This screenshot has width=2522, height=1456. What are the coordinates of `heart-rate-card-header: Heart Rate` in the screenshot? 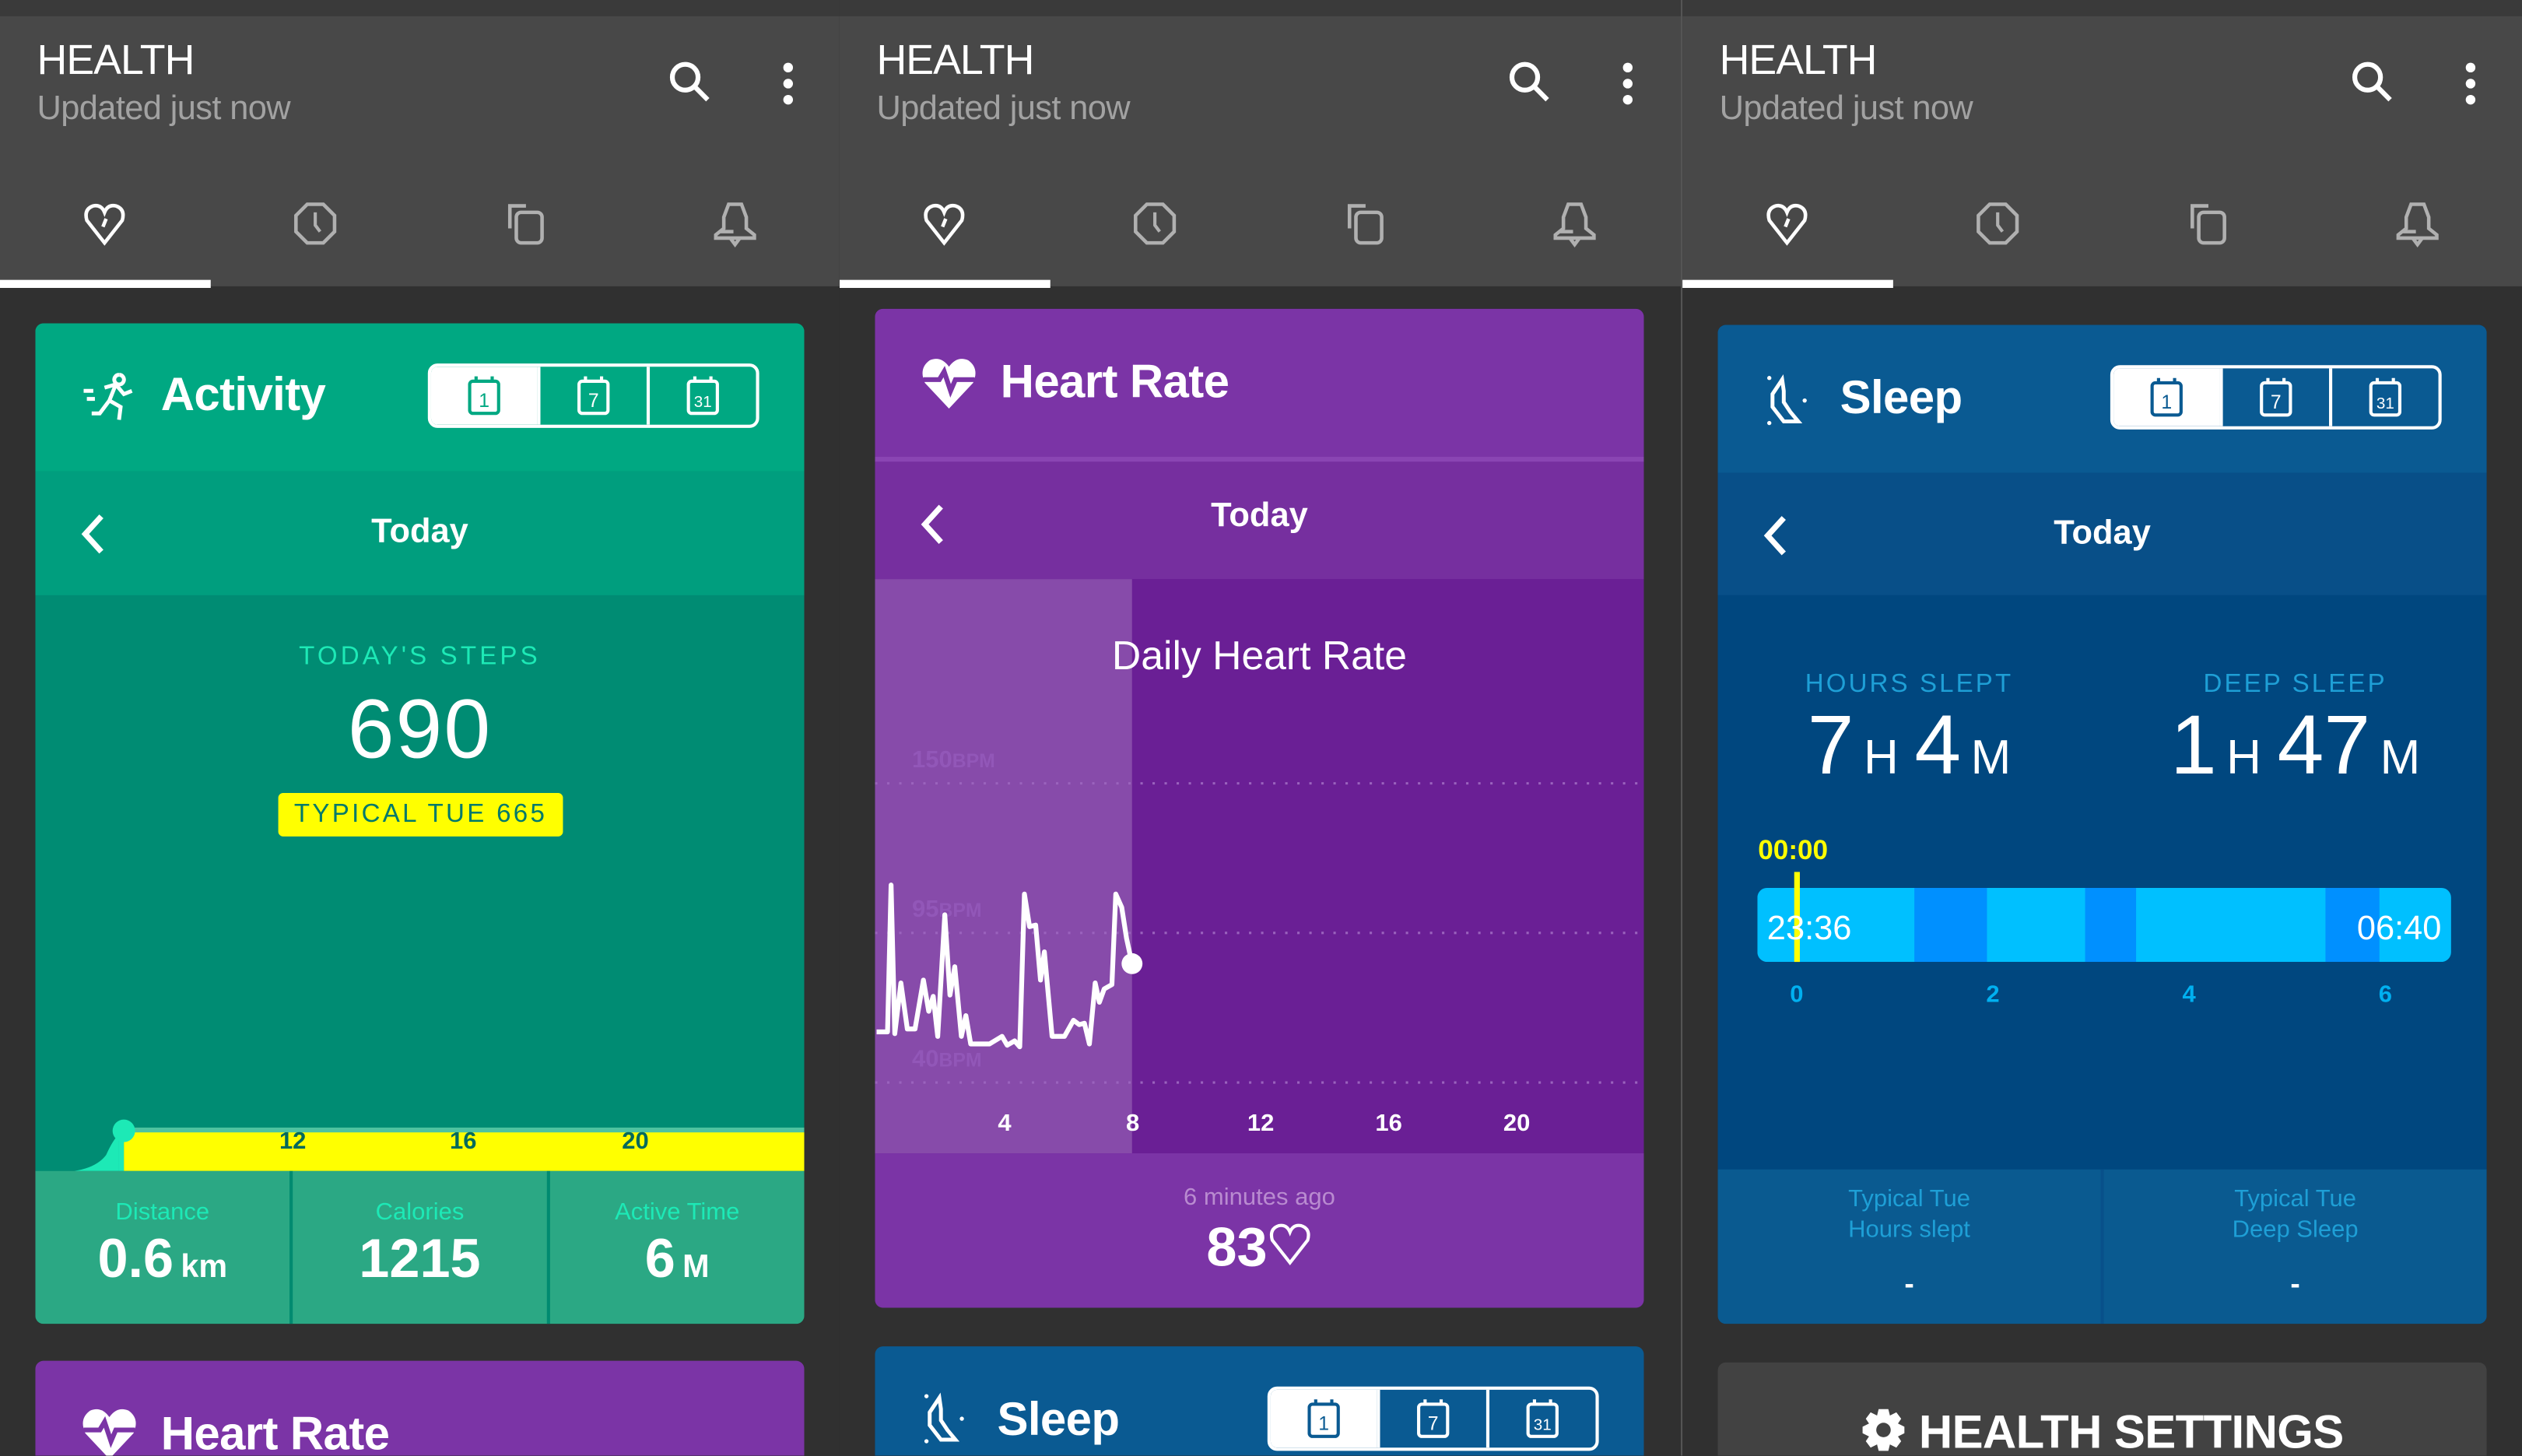 It's located at (1259, 383).